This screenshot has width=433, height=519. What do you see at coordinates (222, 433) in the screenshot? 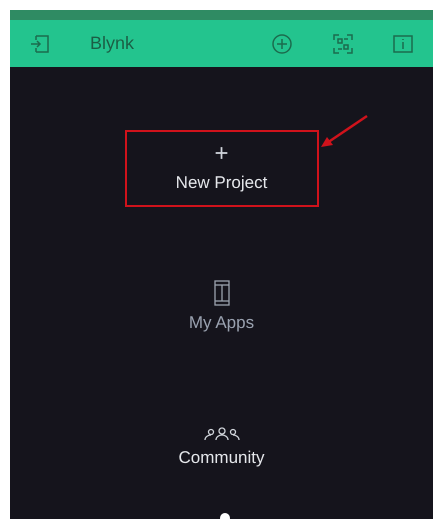
I see `people-icon` at bounding box center [222, 433].